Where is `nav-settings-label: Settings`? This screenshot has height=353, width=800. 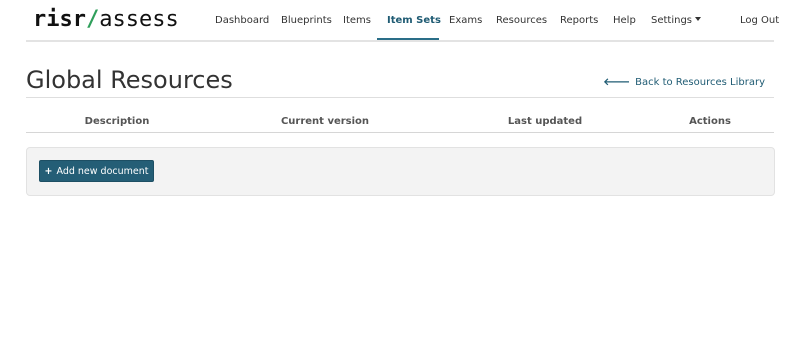 nav-settings-label: Settings is located at coordinates (672, 20).